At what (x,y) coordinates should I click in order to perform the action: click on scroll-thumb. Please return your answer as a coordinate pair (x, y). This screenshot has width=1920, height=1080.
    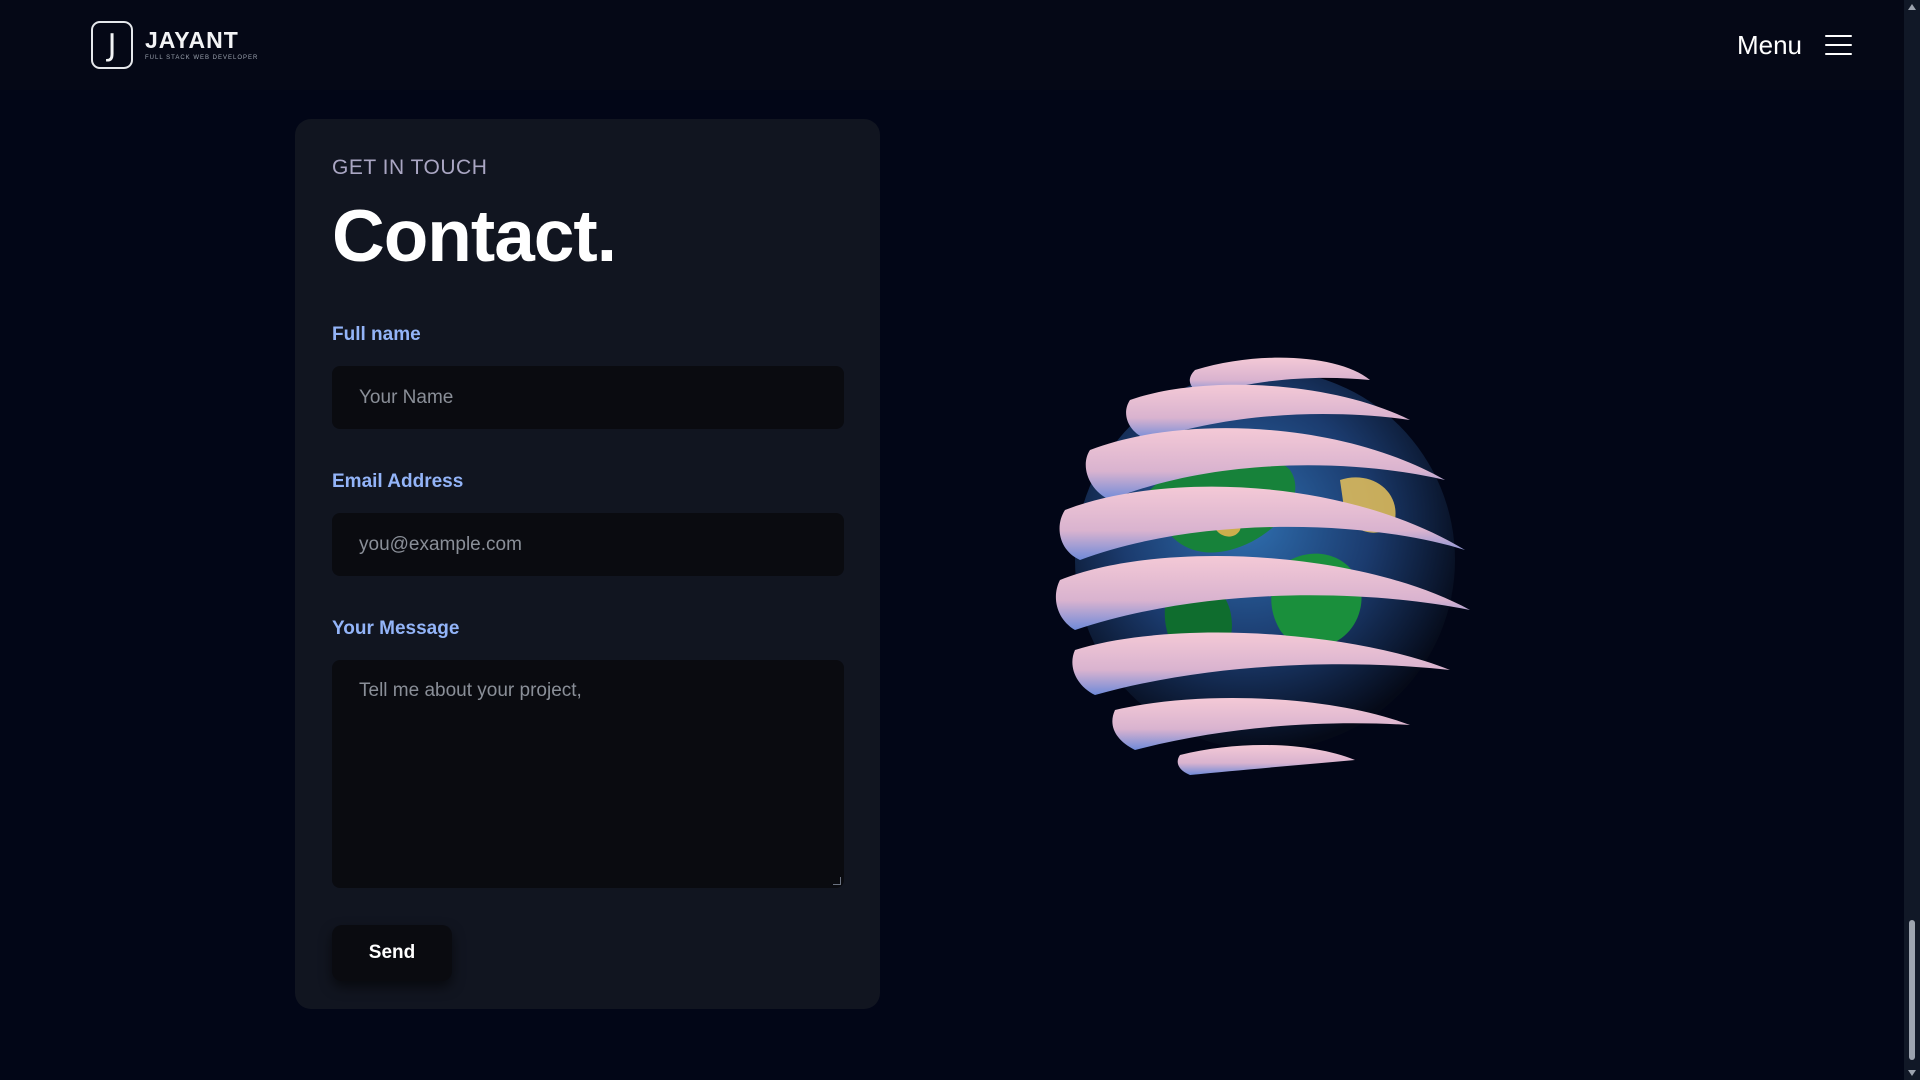
    Looking at the image, I should click on (1912, 990).